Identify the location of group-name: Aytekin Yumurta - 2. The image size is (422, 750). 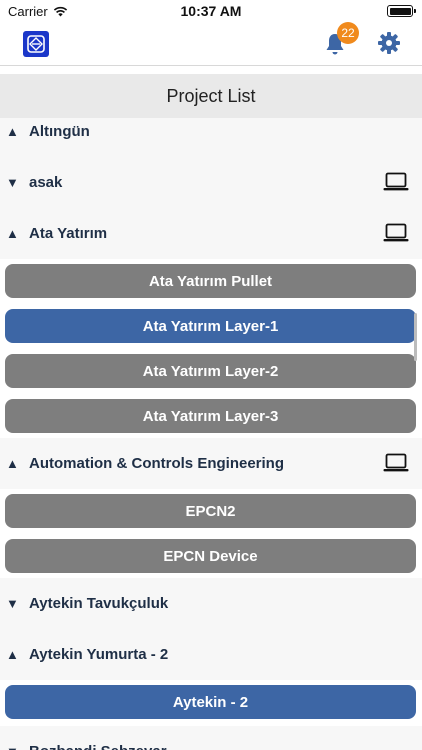
(99, 654).